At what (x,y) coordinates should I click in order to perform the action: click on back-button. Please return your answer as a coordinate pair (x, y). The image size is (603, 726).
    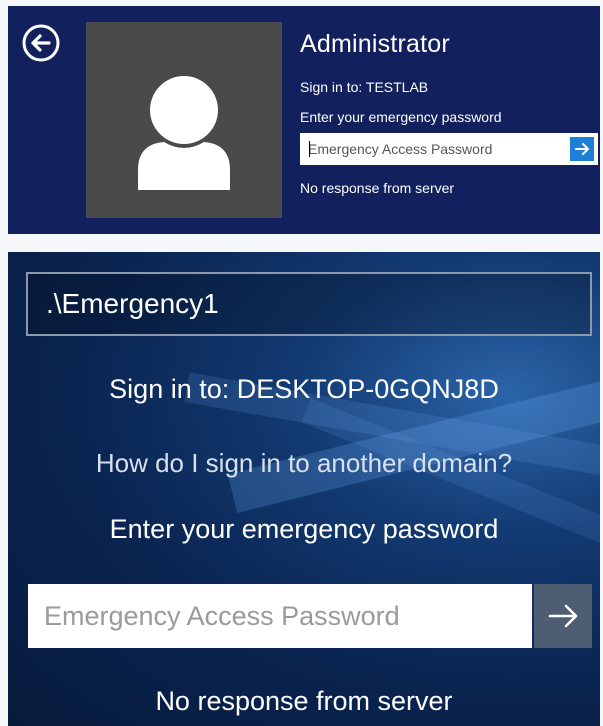
    Looking at the image, I should click on (41, 43).